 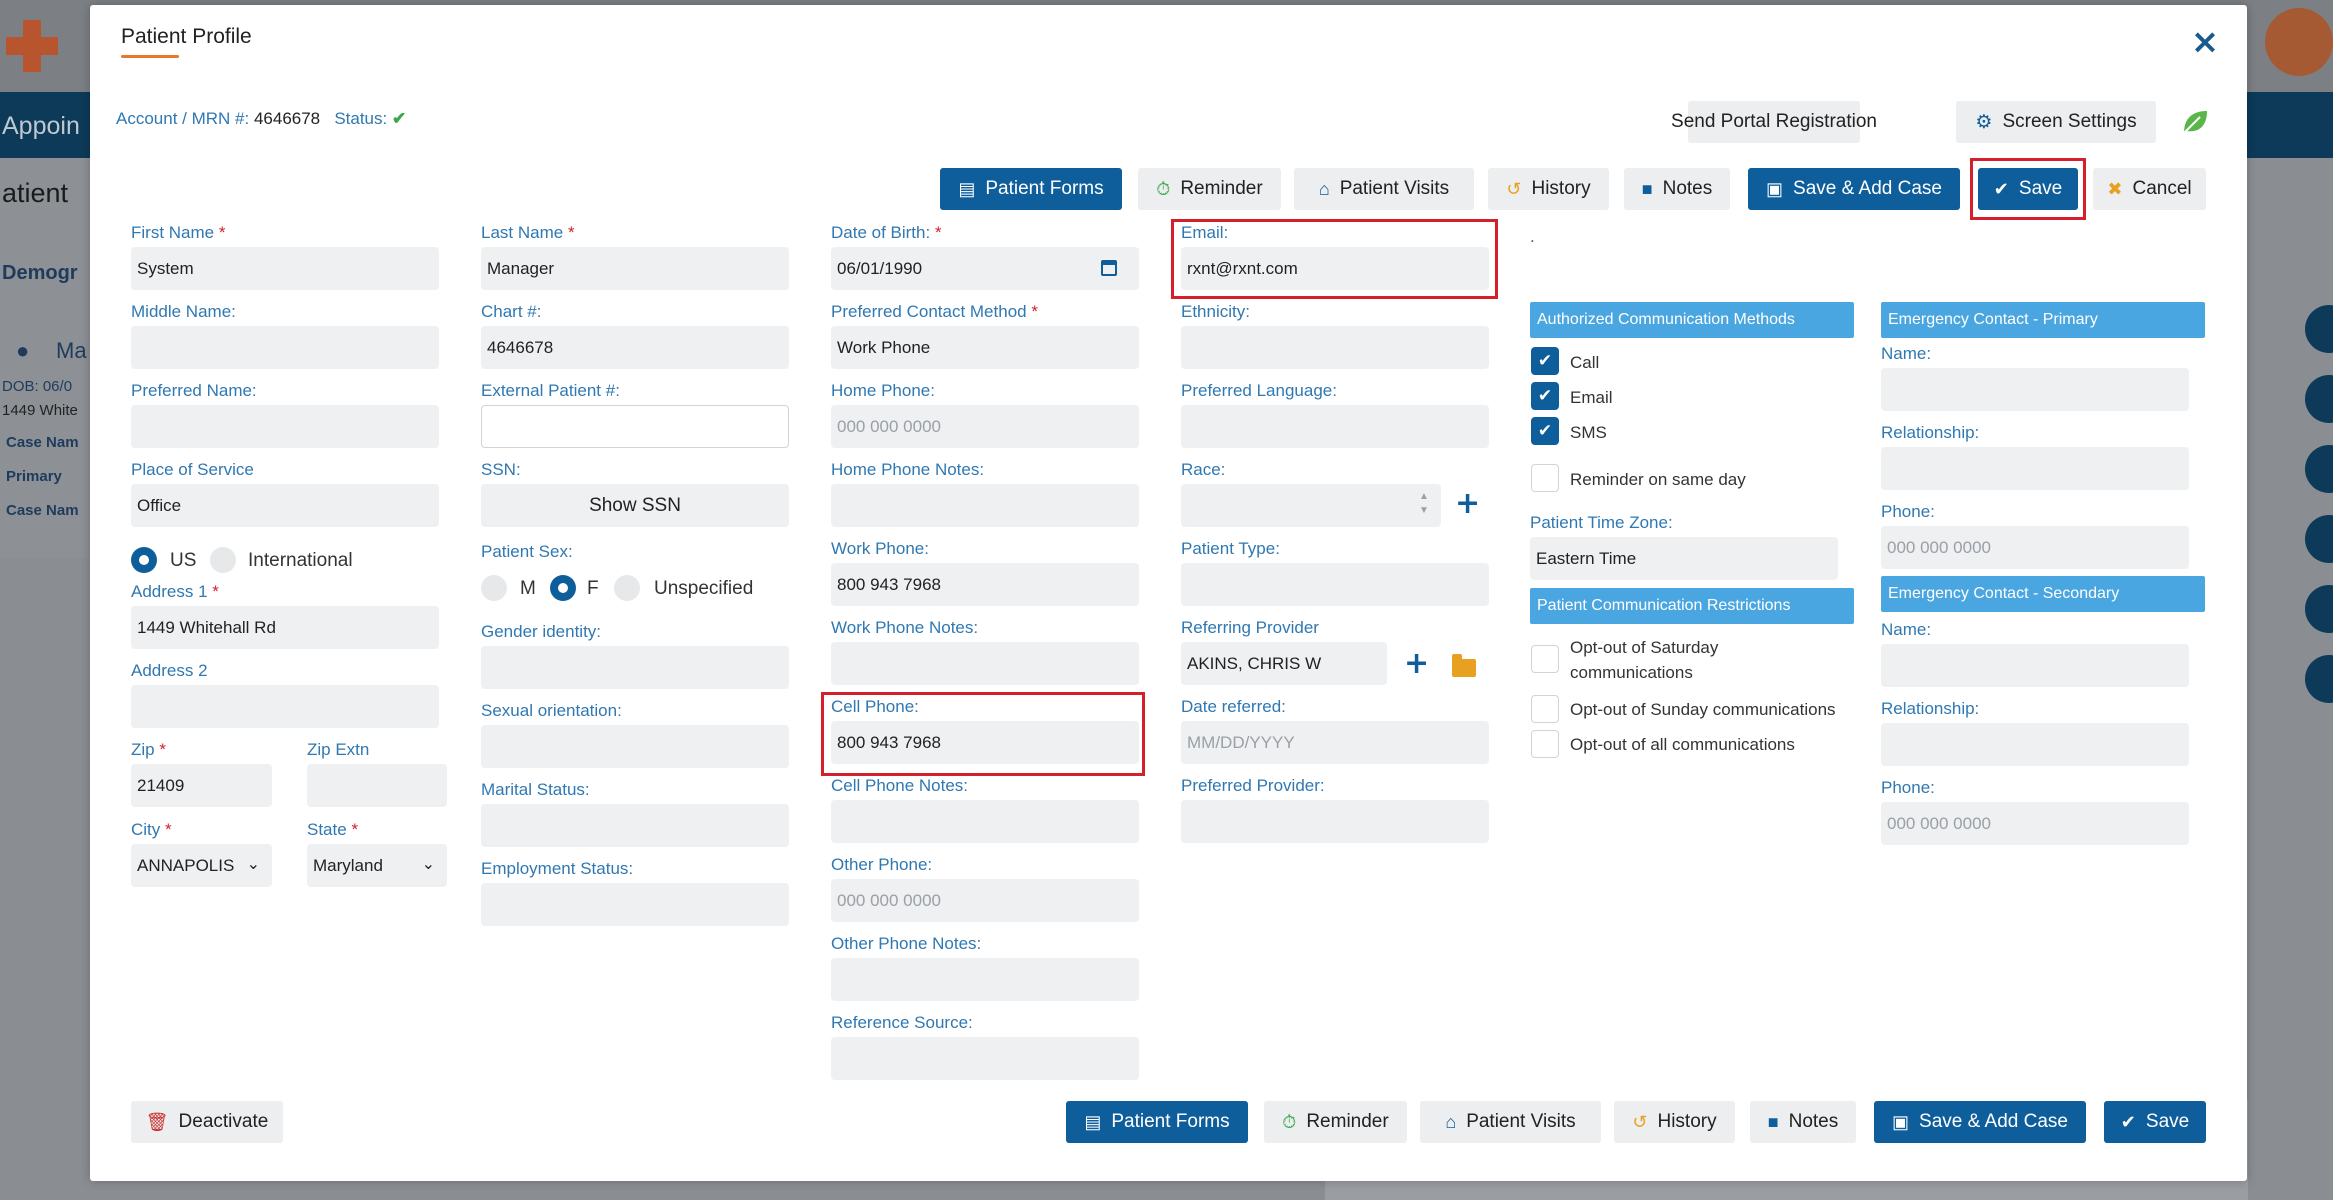 What do you see at coordinates (882, 864) in the screenshot?
I see `other-phone-label: Other Phone:` at bounding box center [882, 864].